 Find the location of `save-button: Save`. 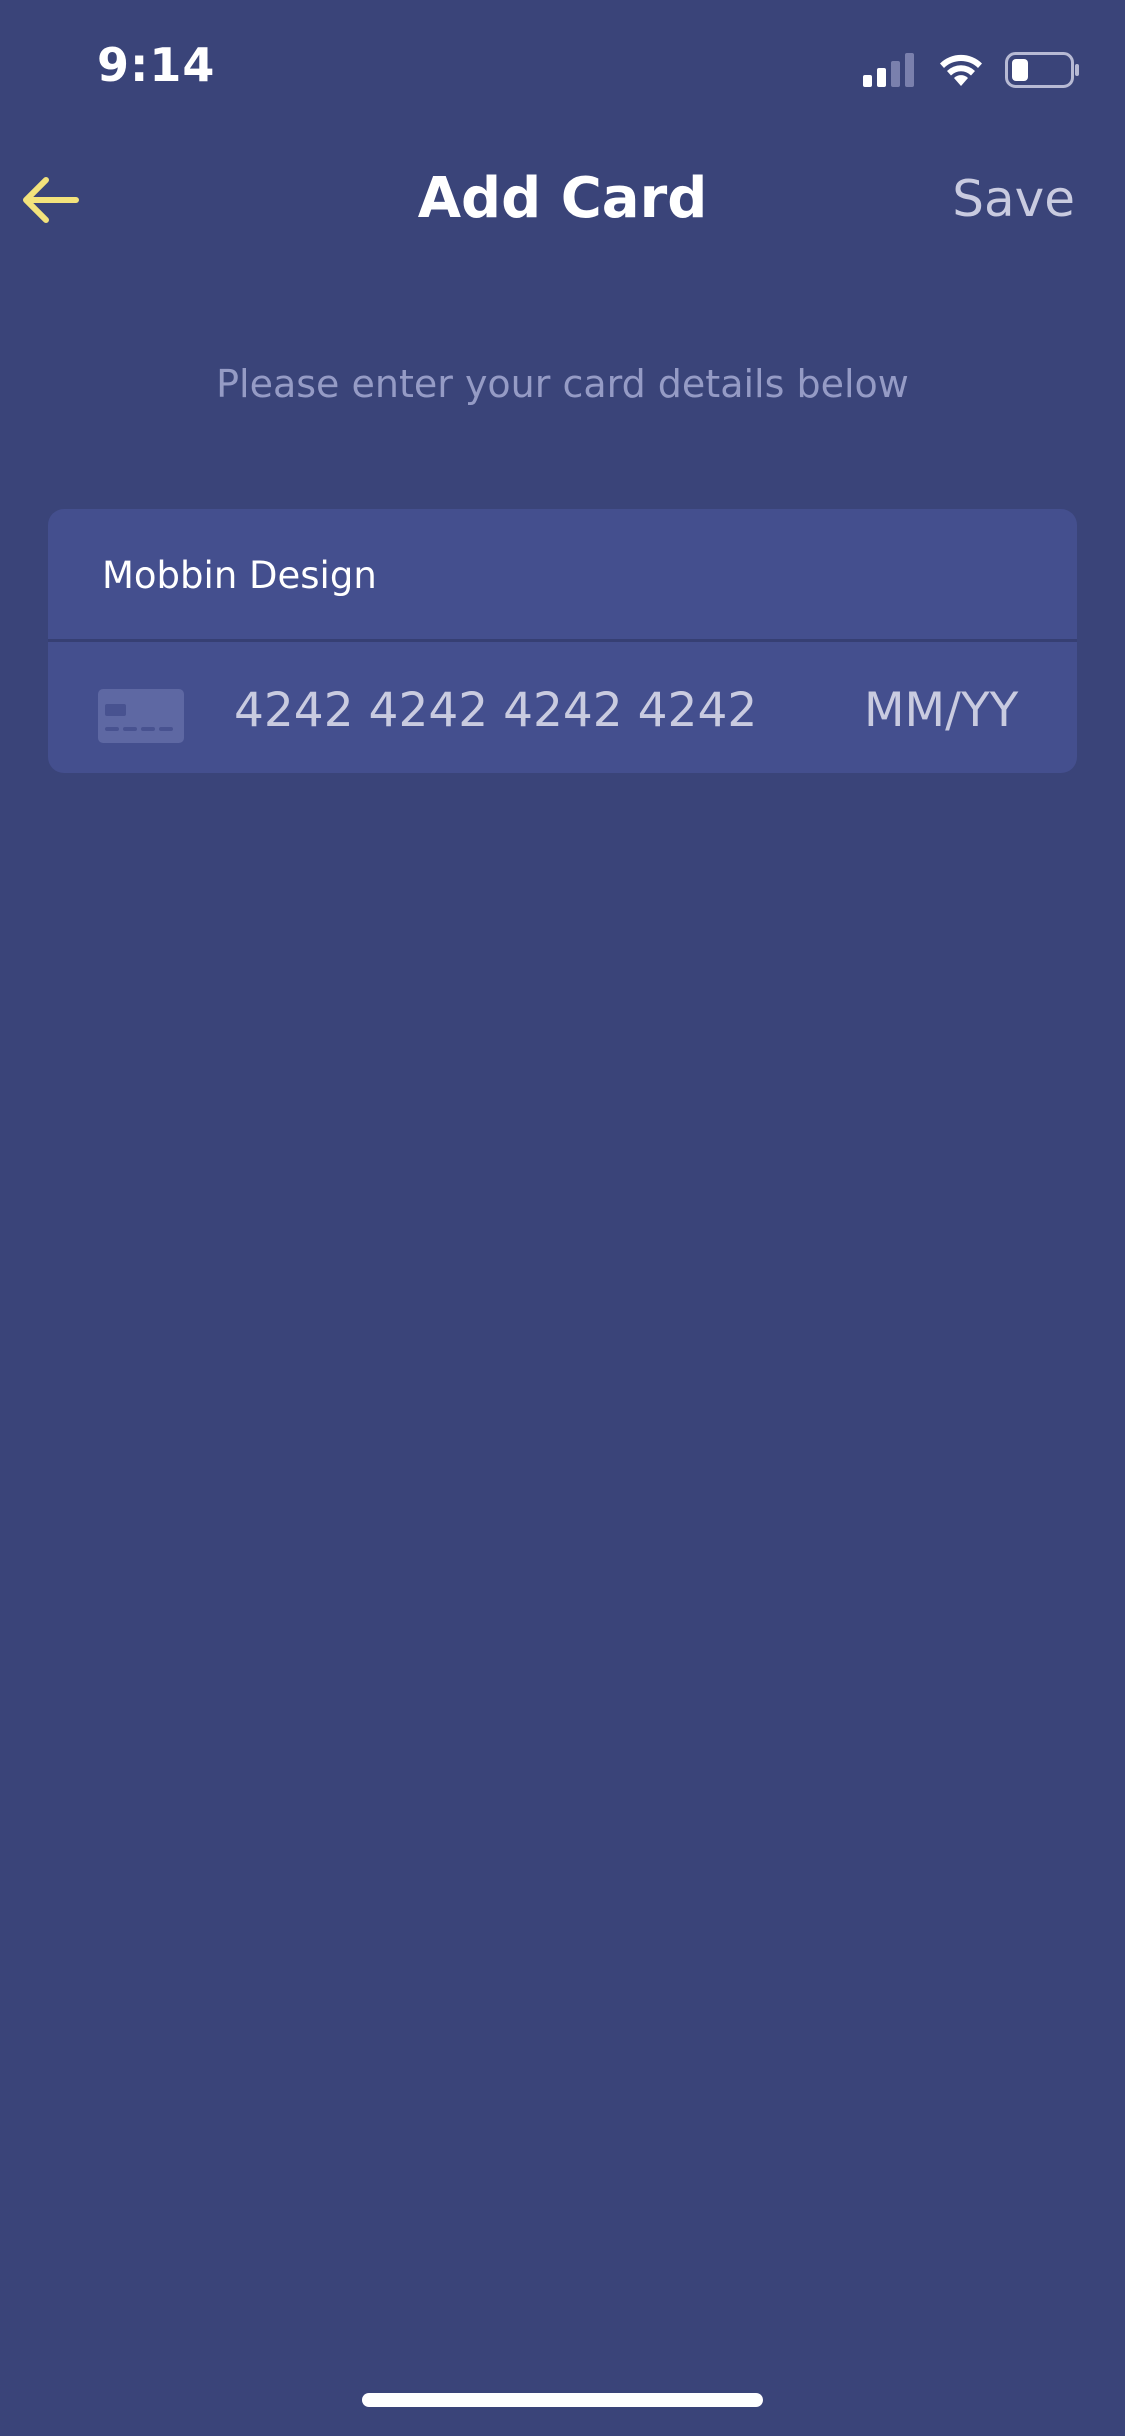

save-button: Save is located at coordinates (1013, 199).